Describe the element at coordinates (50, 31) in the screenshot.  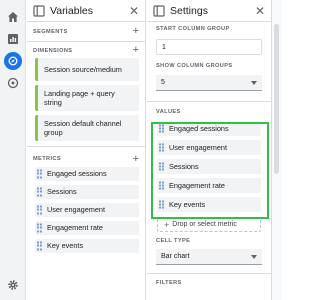
I see `segments-label: SEGMENTS` at that location.